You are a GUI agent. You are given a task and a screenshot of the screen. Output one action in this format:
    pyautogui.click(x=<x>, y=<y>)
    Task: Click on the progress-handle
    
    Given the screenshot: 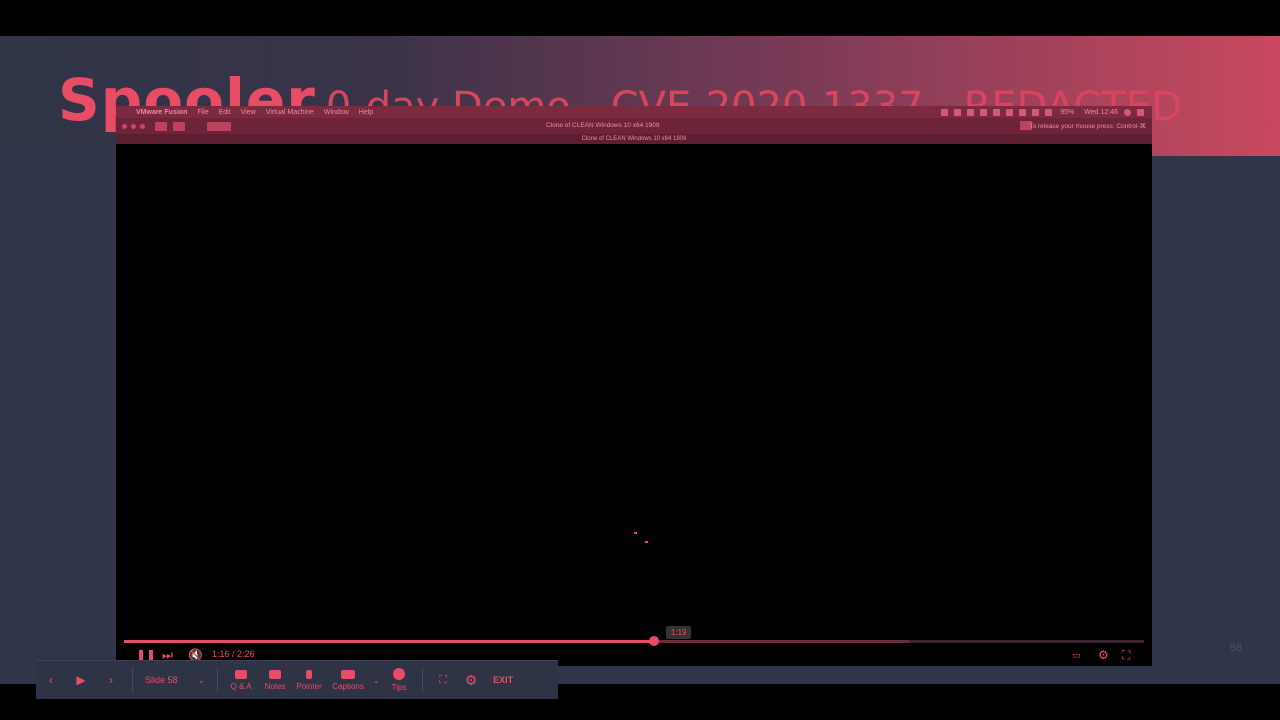 What is the action you would take?
    pyautogui.click(x=654, y=641)
    